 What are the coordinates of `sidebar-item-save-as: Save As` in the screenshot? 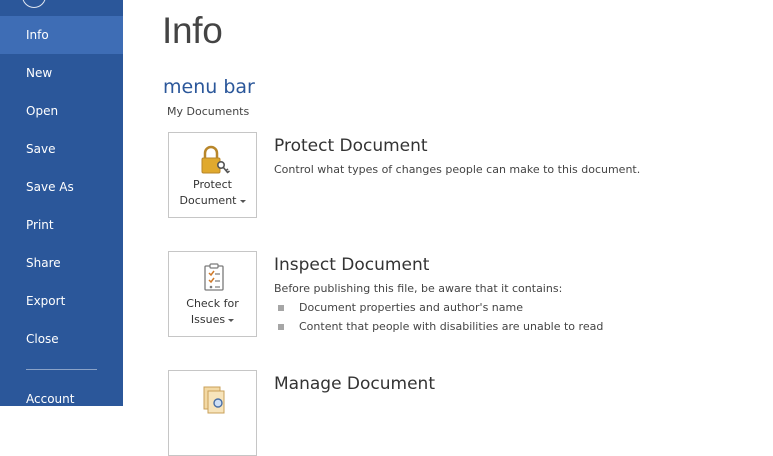 It's located at (61, 187).